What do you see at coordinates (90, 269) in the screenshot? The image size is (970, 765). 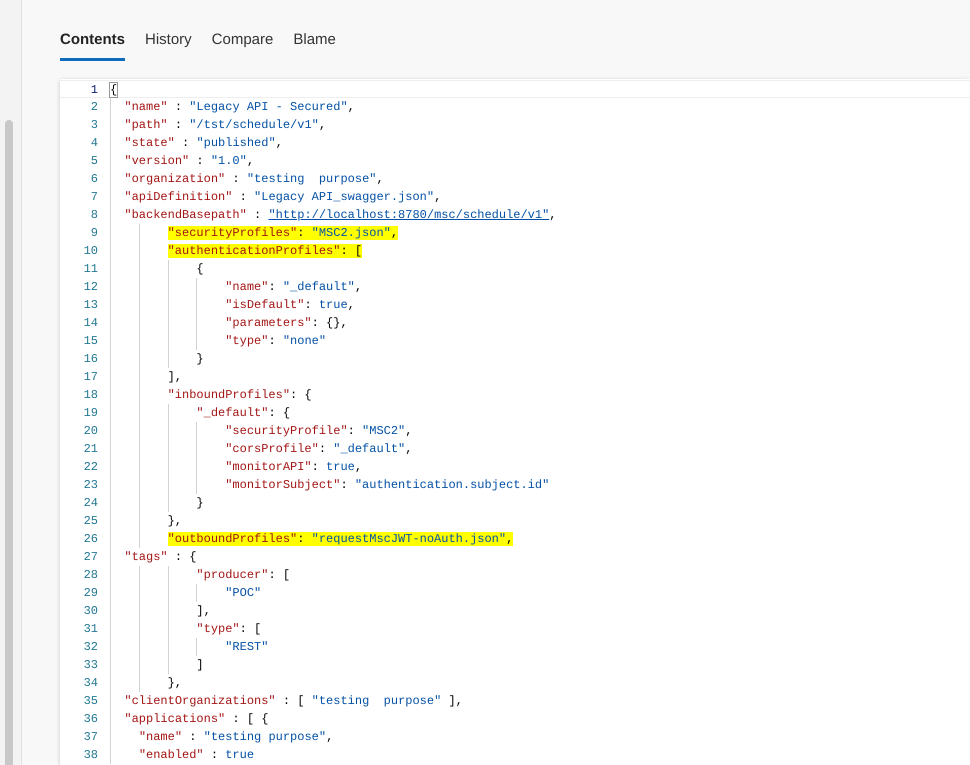 I see `line-number: 11` at bounding box center [90, 269].